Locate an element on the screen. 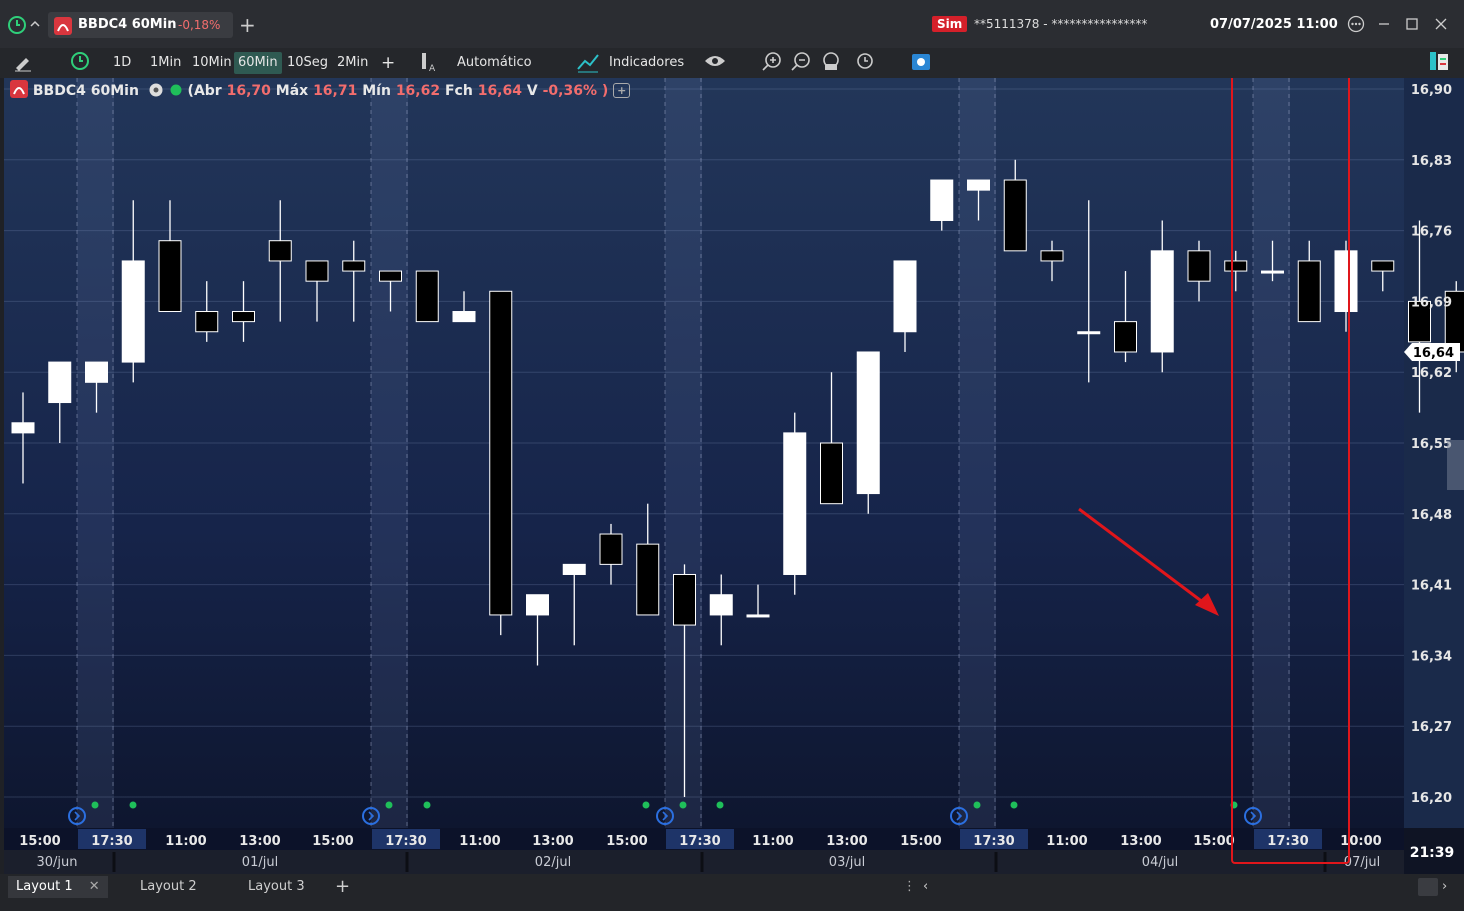 The height and width of the screenshot is (911, 1464). gear-icon is located at coordinates (156, 90).